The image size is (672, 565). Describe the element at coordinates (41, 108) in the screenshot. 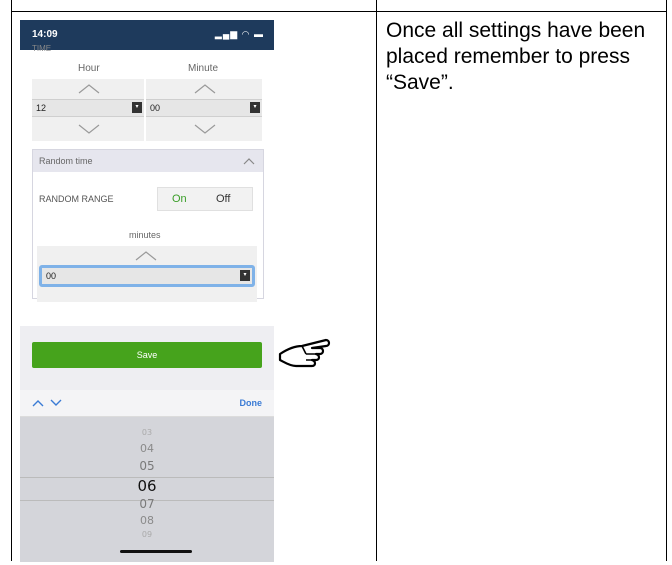

I see `hour-value: 12` at that location.